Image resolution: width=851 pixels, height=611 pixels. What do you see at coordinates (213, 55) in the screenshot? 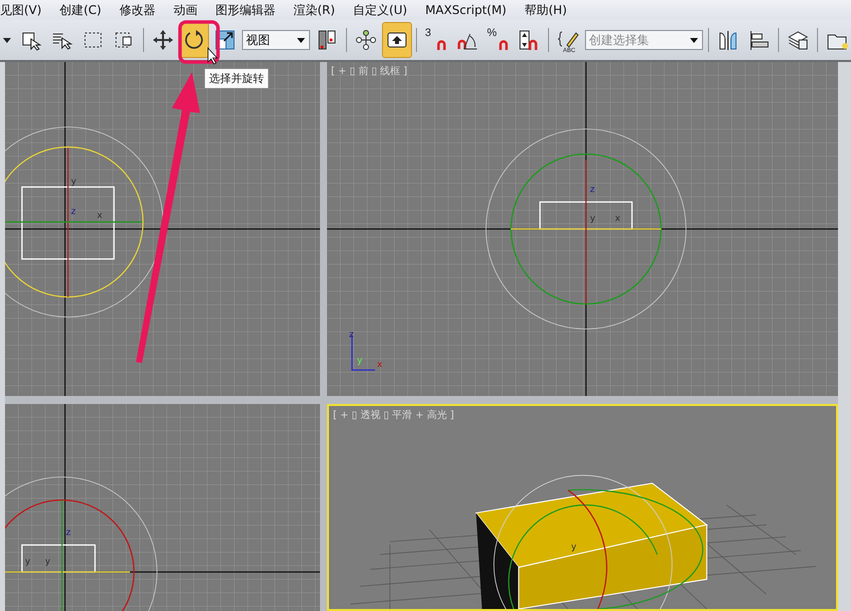
I see `mouse-cursor-icon` at bounding box center [213, 55].